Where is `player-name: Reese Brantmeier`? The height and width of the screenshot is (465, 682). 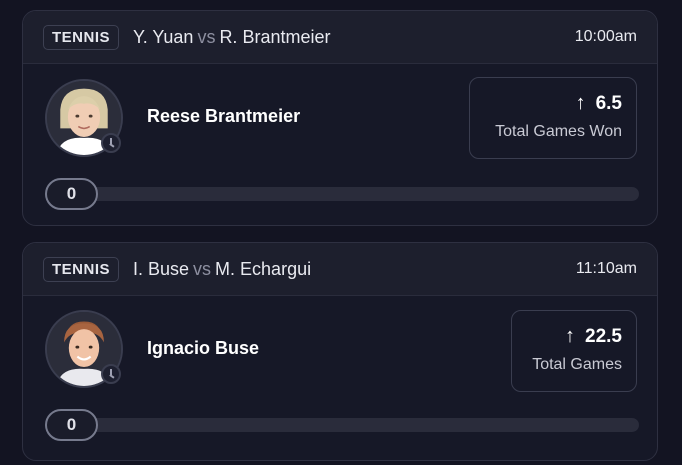
player-name: Reese Brantmeier is located at coordinates (224, 116).